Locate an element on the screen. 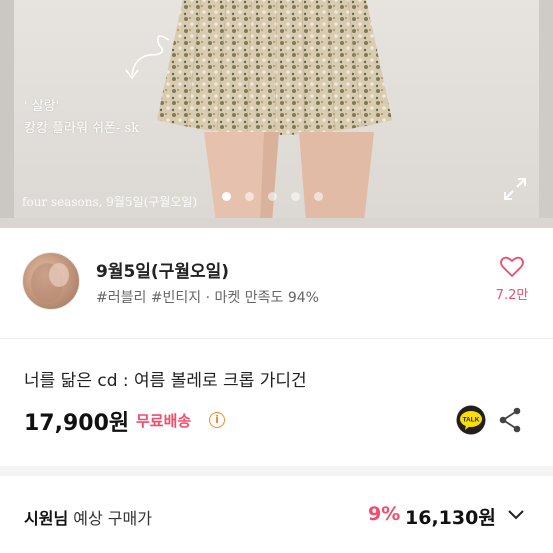 This screenshot has height=553, width=553. legs-illustration is located at coordinates (289, 175).